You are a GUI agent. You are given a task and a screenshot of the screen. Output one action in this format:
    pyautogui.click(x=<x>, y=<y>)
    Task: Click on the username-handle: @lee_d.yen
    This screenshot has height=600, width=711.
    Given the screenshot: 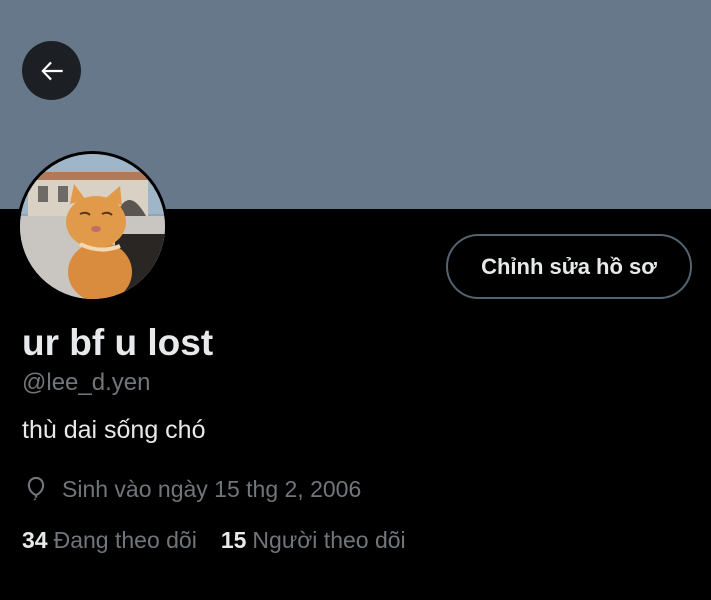 What is the action you would take?
    pyautogui.click(x=86, y=382)
    